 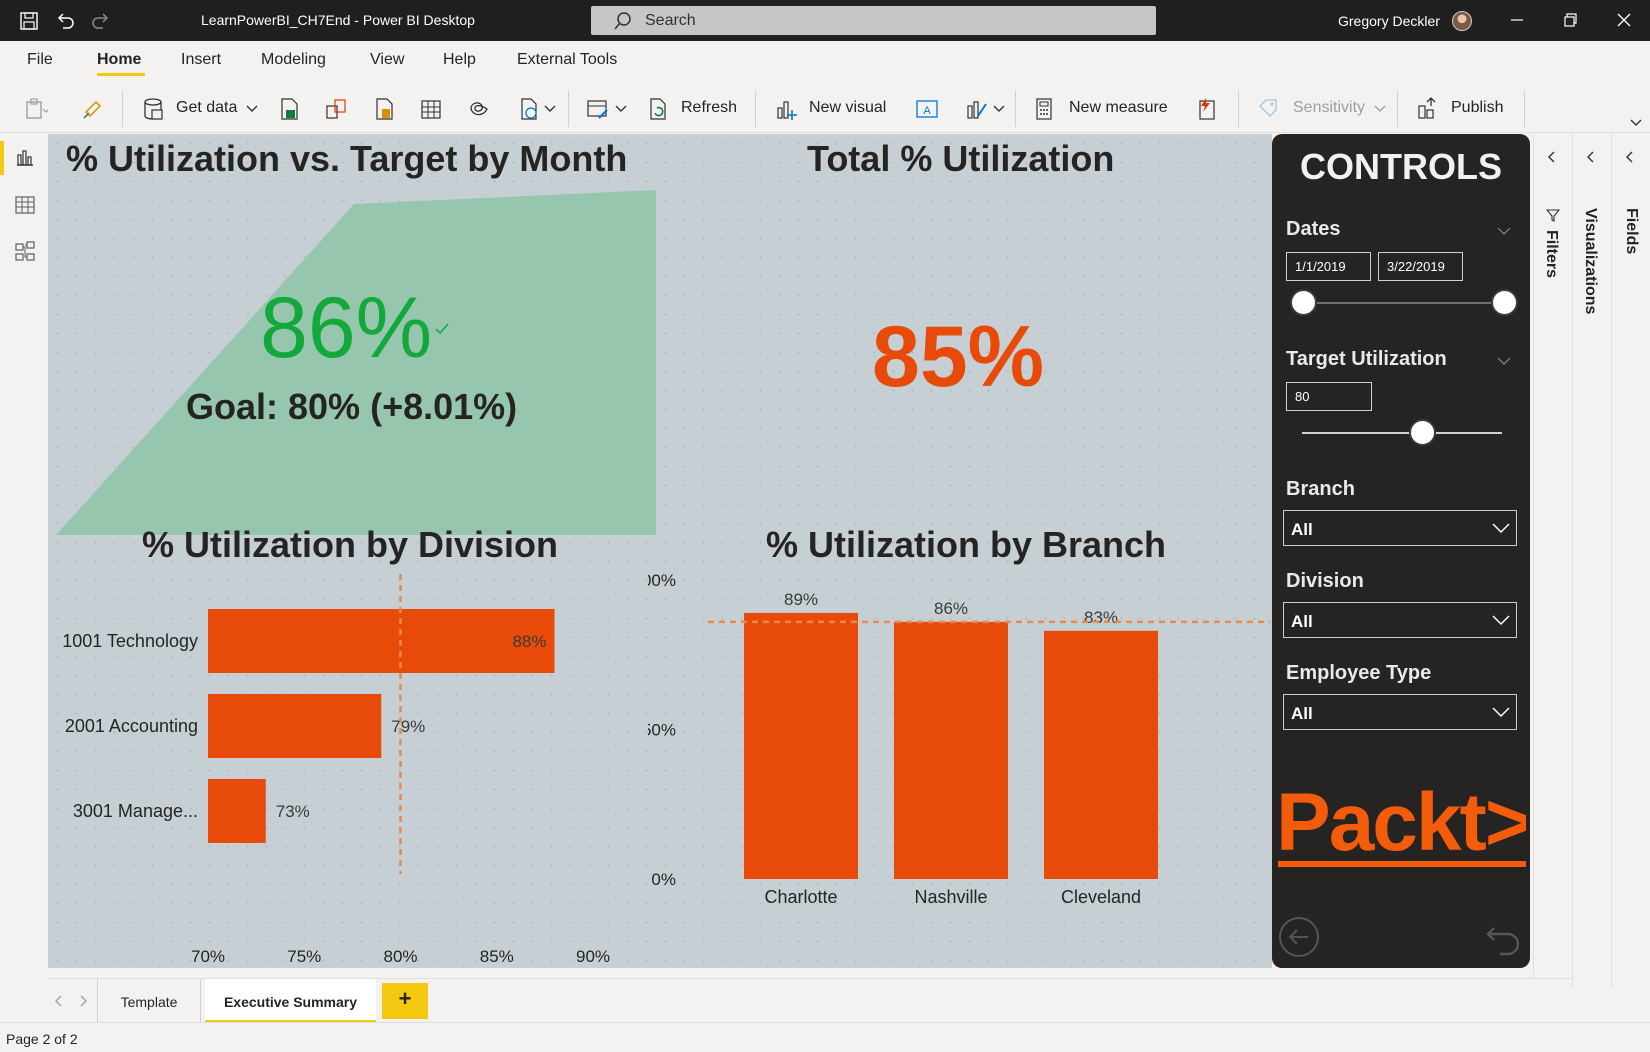 I want to click on fields-pane: Fields, so click(x=1630, y=561).